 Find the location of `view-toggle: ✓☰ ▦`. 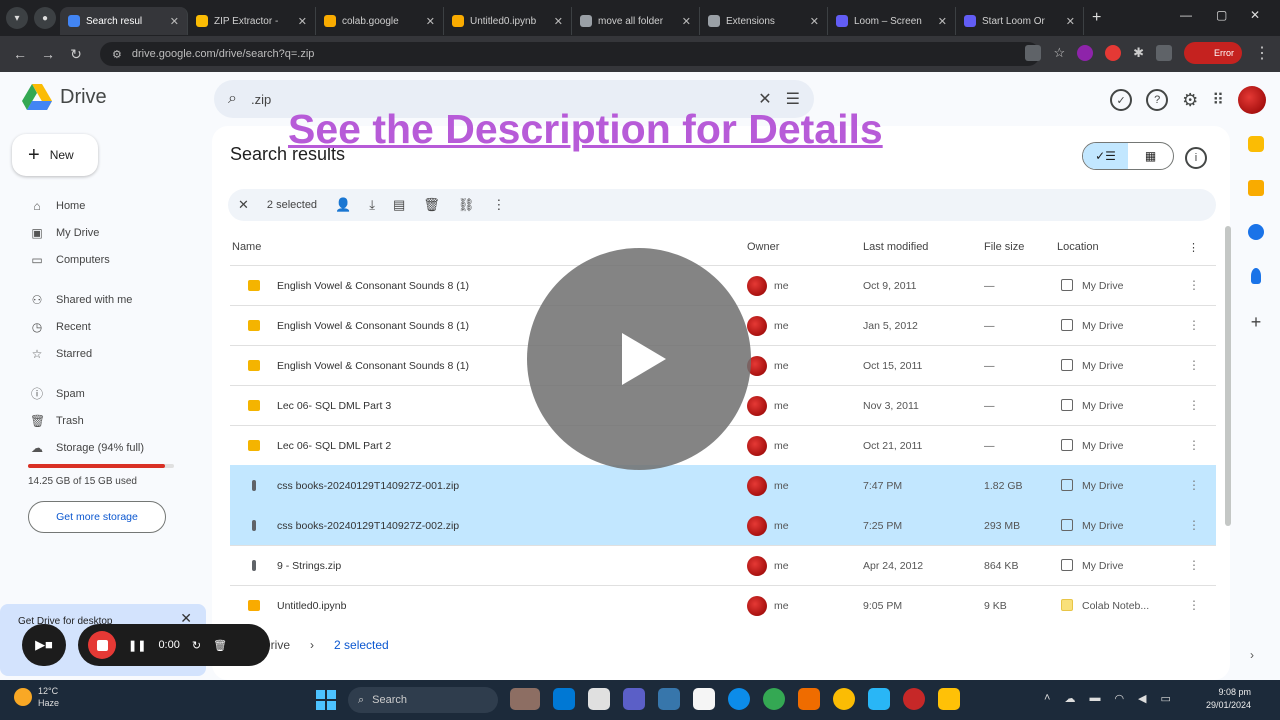

view-toggle: ✓☰ ▦ is located at coordinates (1128, 156).